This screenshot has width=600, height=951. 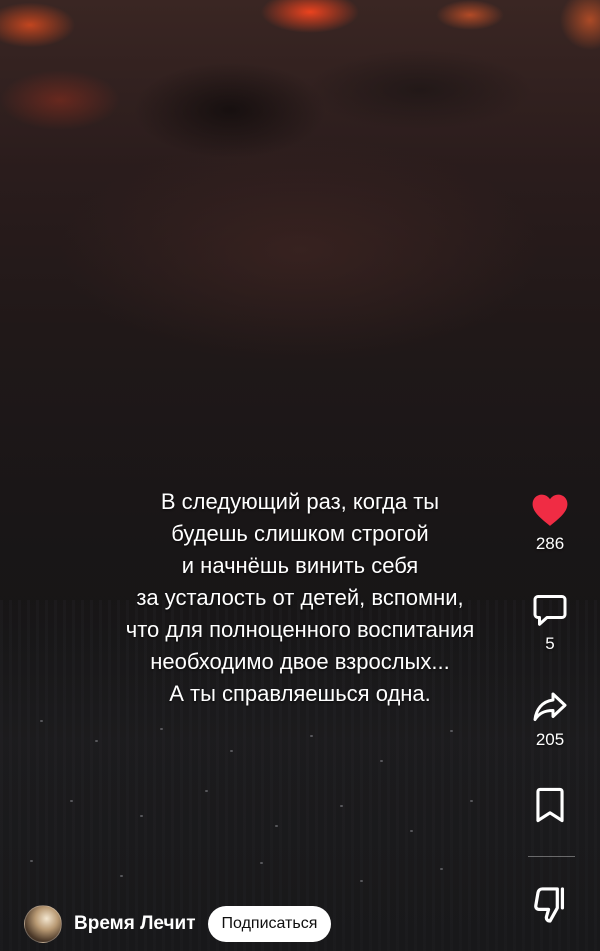 I want to click on caption-line: будешь слишком строгой, so click(x=300, y=533).